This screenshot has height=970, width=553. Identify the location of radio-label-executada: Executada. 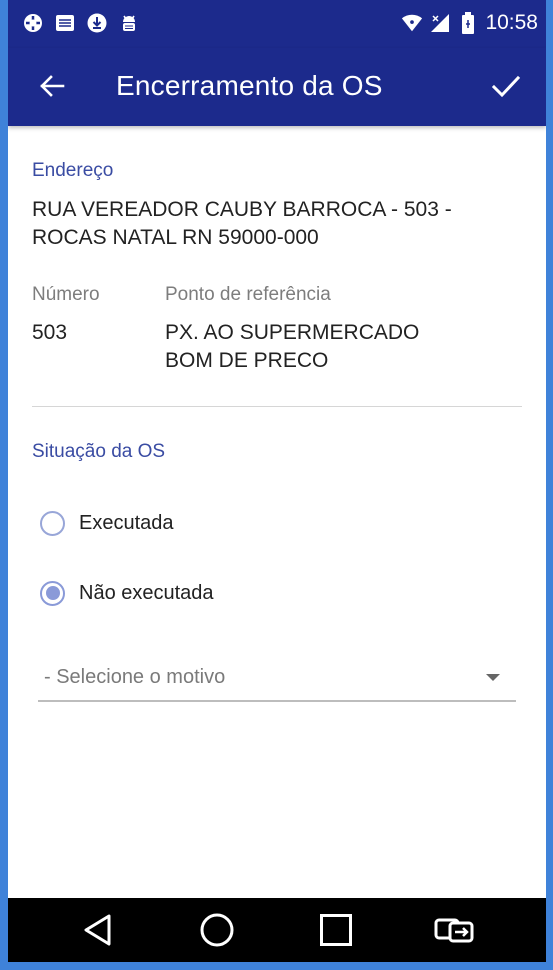
(126, 522).